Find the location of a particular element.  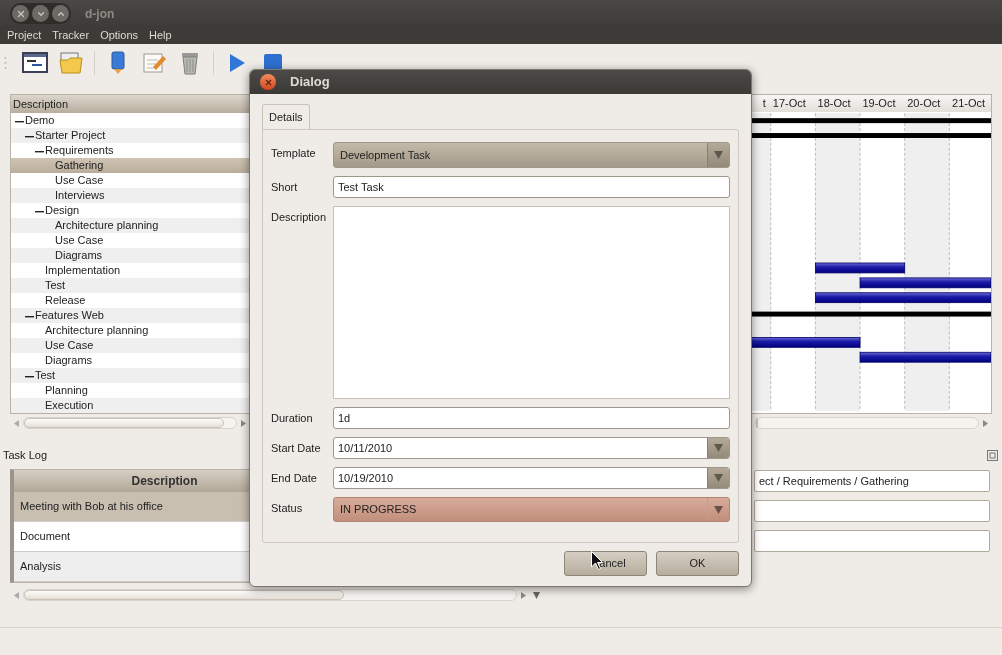

table-cell-text: Meeting with Bob at his office is located at coordinates (91, 507).